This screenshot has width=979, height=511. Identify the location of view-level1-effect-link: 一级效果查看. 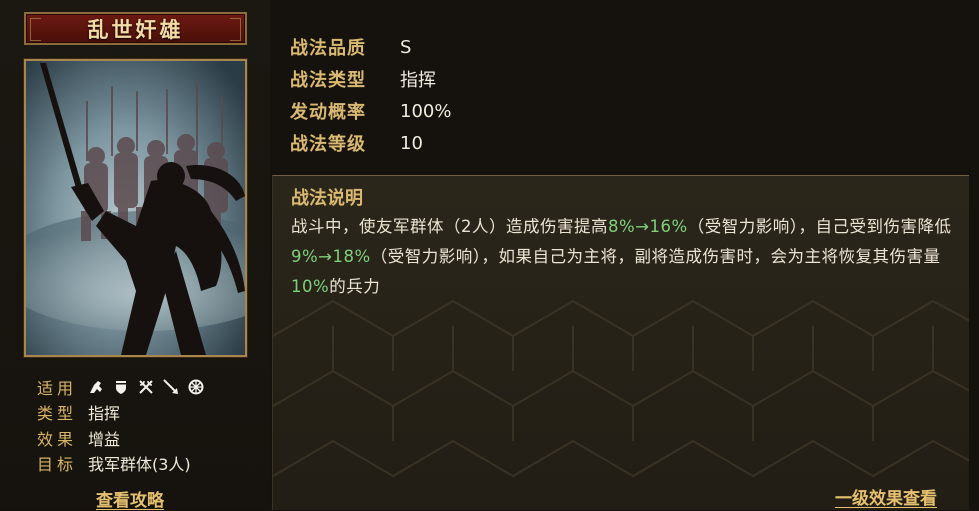
(886, 496).